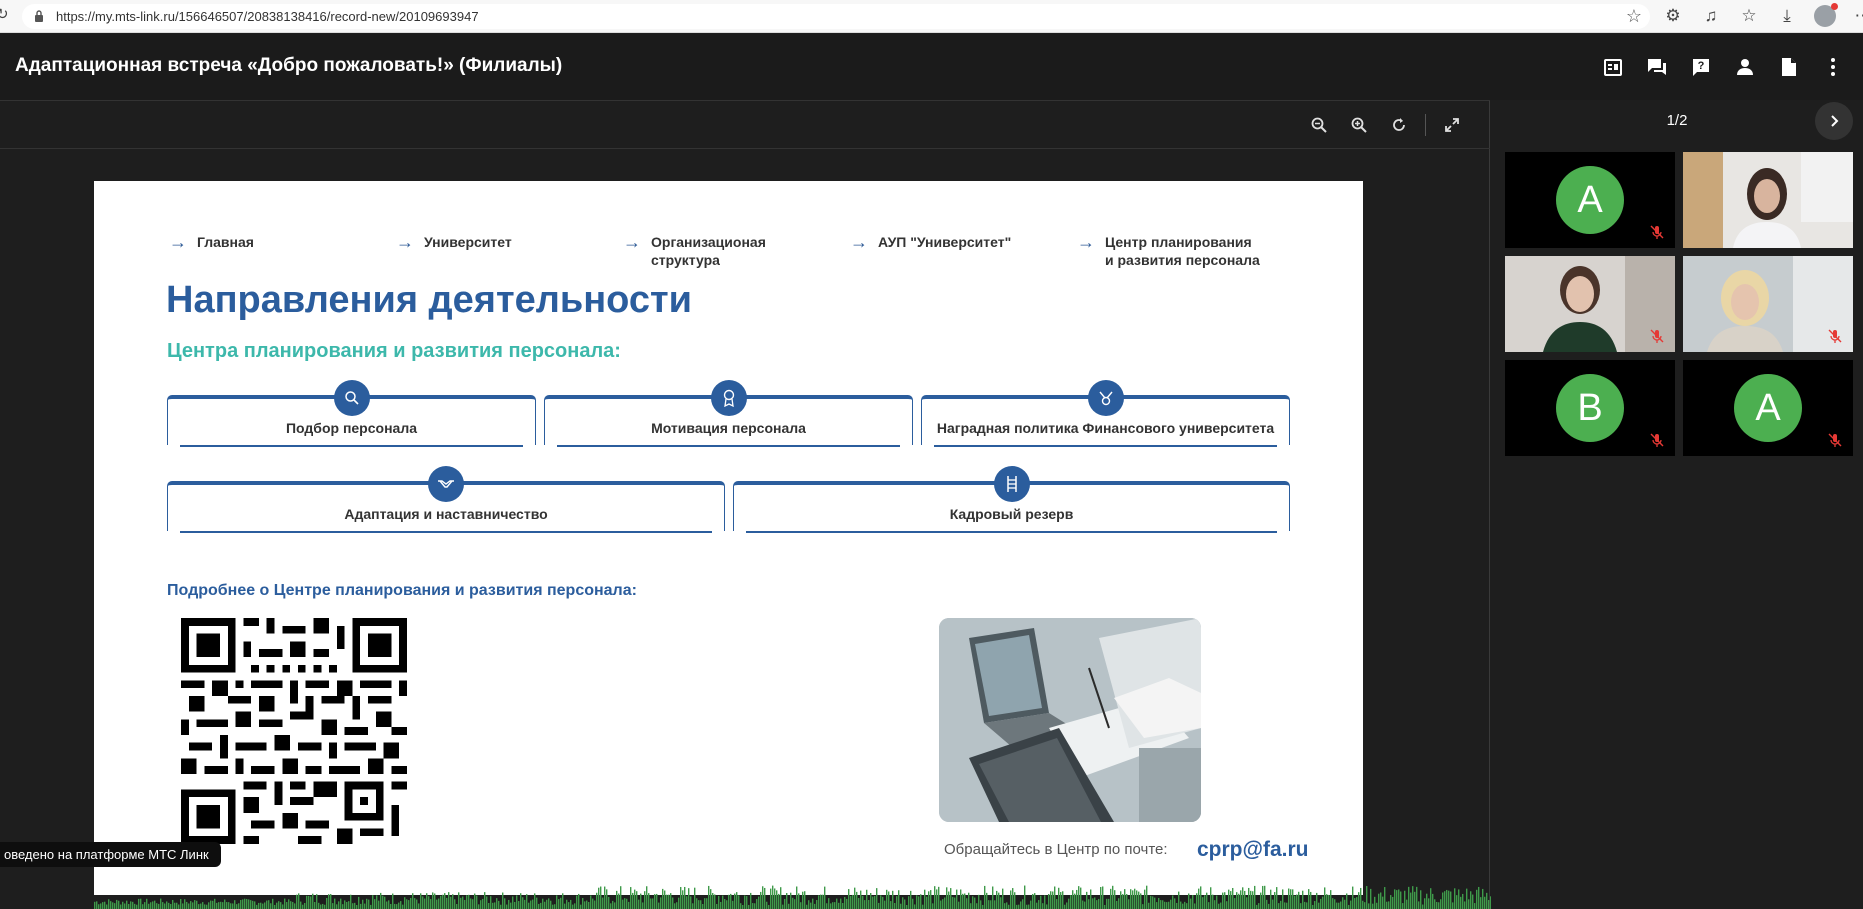 Image resolution: width=1863 pixels, height=909 pixels. I want to click on questions-icon: ?, so click(1701, 67).